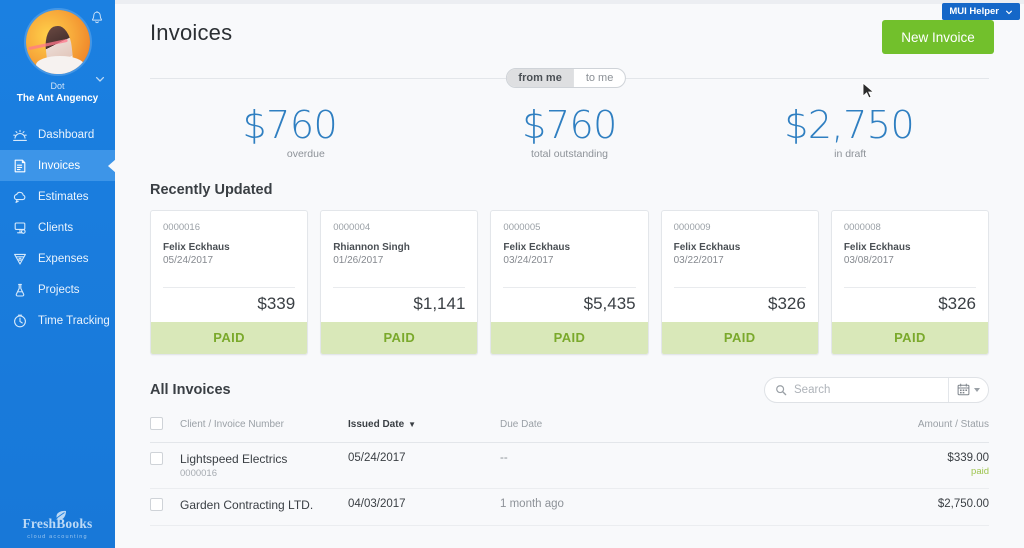 The image size is (1024, 548). What do you see at coordinates (600, 78) in the screenshot?
I see `toggle-option-to-me: to me` at bounding box center [600, 78].